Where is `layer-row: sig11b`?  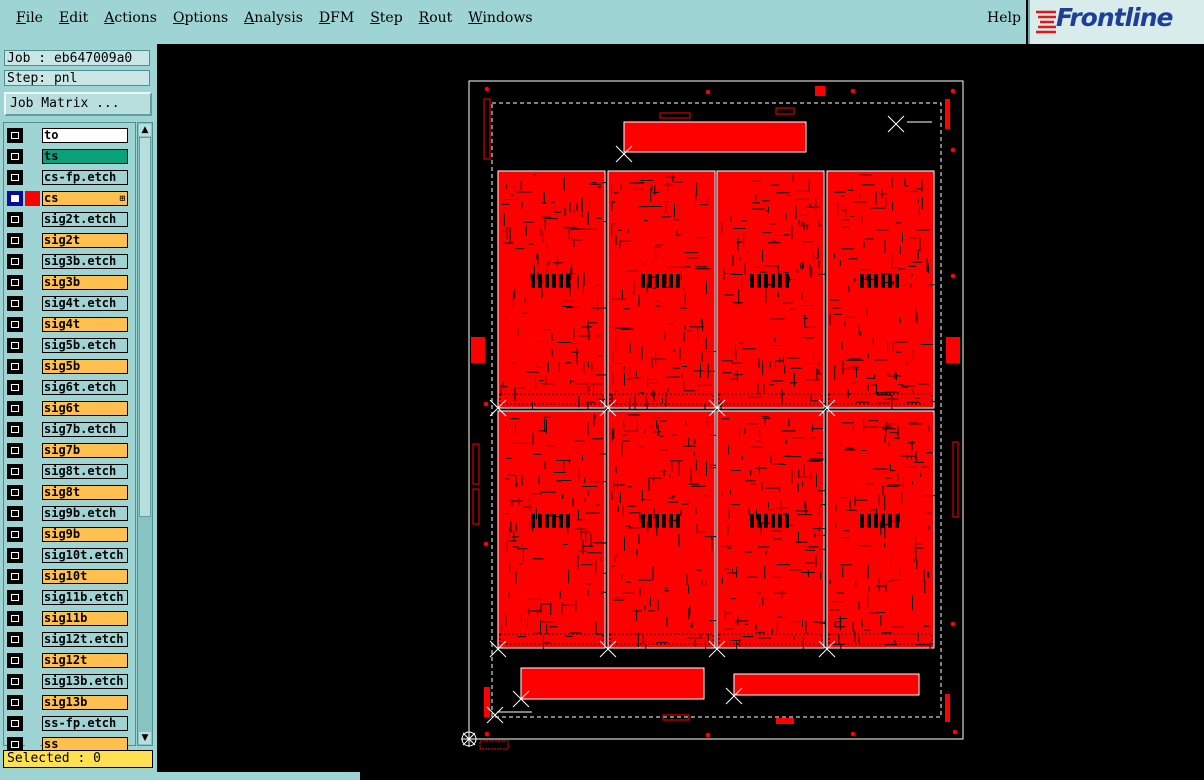
layer-row: sig11b is located at coordinates (68, 618).